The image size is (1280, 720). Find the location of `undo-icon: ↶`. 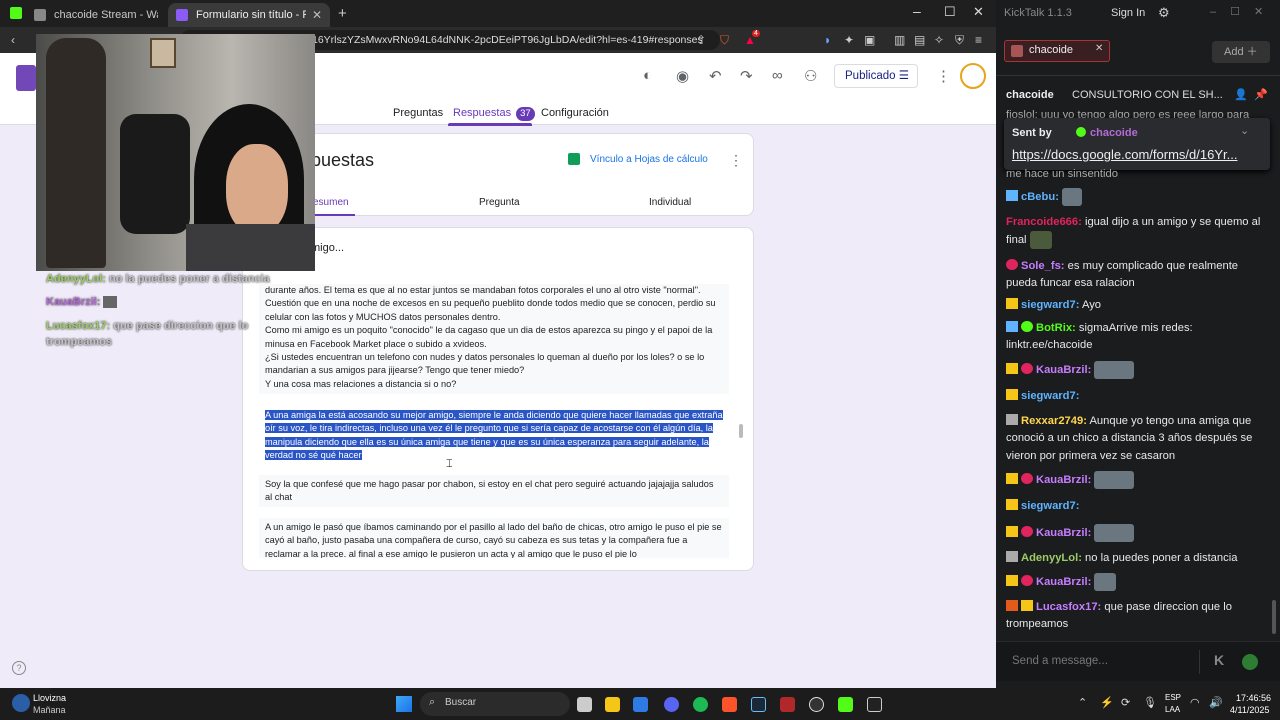

undo-icon: ↶ is located at coordinates (715, 76).